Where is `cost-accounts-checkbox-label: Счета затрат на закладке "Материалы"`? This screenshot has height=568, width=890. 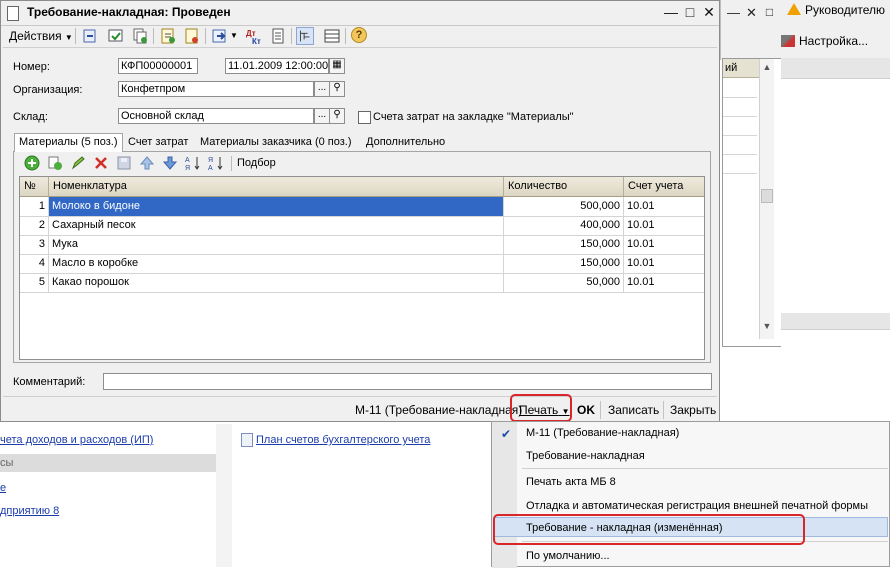
cost-accounts-checkbox-label: Счета затрат на закладке "Материалы" is located at coordinates (473, 117).